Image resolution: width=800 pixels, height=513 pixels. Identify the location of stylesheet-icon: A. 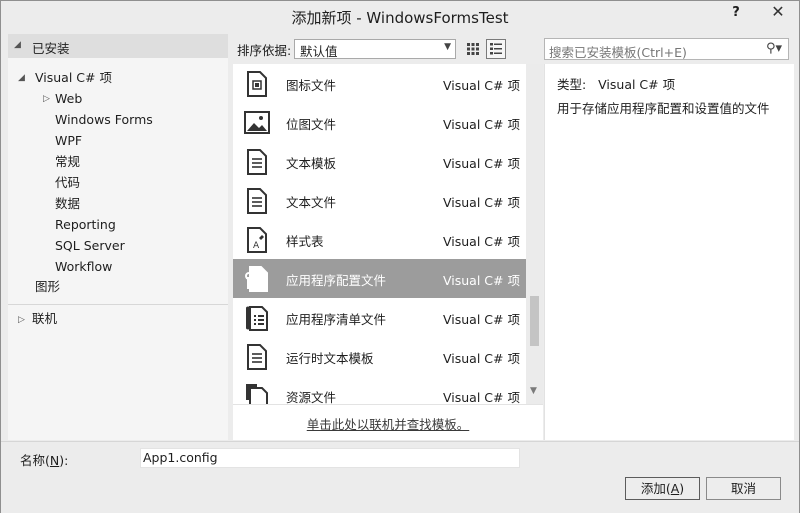
(257, 240).